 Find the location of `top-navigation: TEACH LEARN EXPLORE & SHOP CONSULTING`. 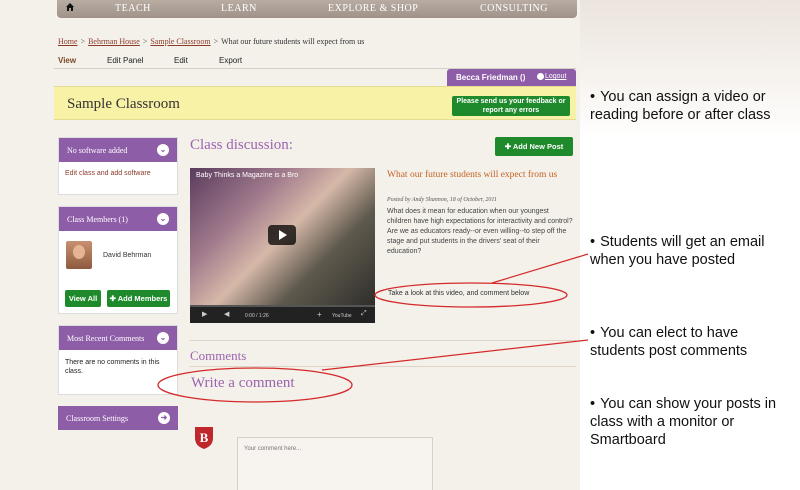

top-navigation: TEACH LEARN EXPLORE & SHOP CONSULTING is located at coordinates (317, 9).